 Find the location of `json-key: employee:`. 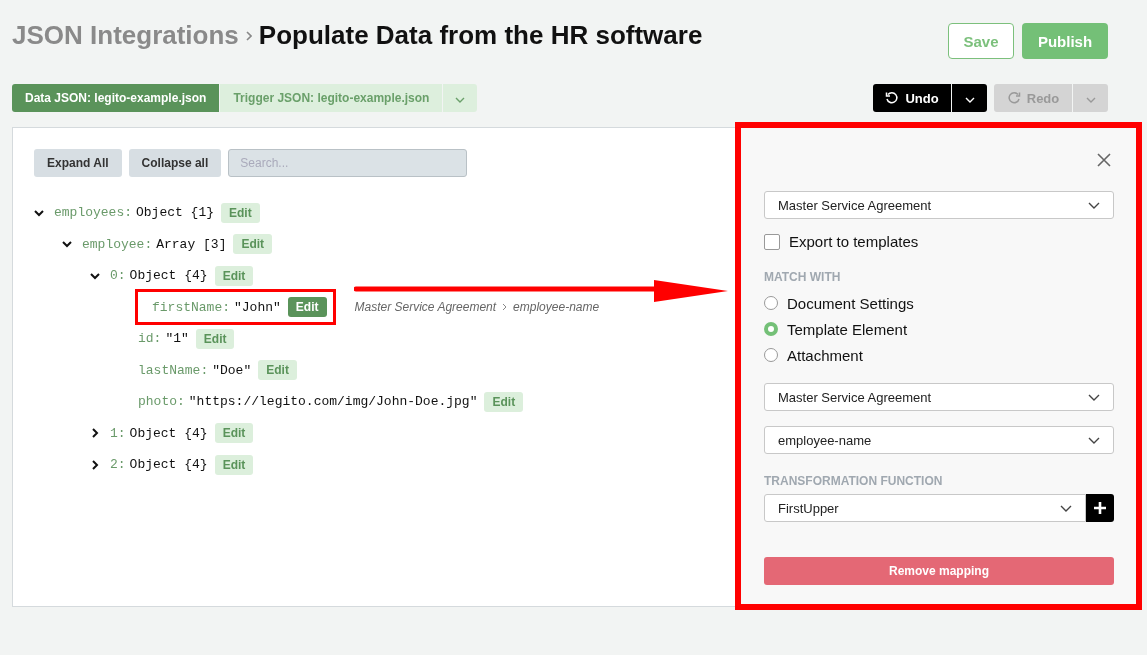

json-key: employee: is located at coordinates (117, 244).